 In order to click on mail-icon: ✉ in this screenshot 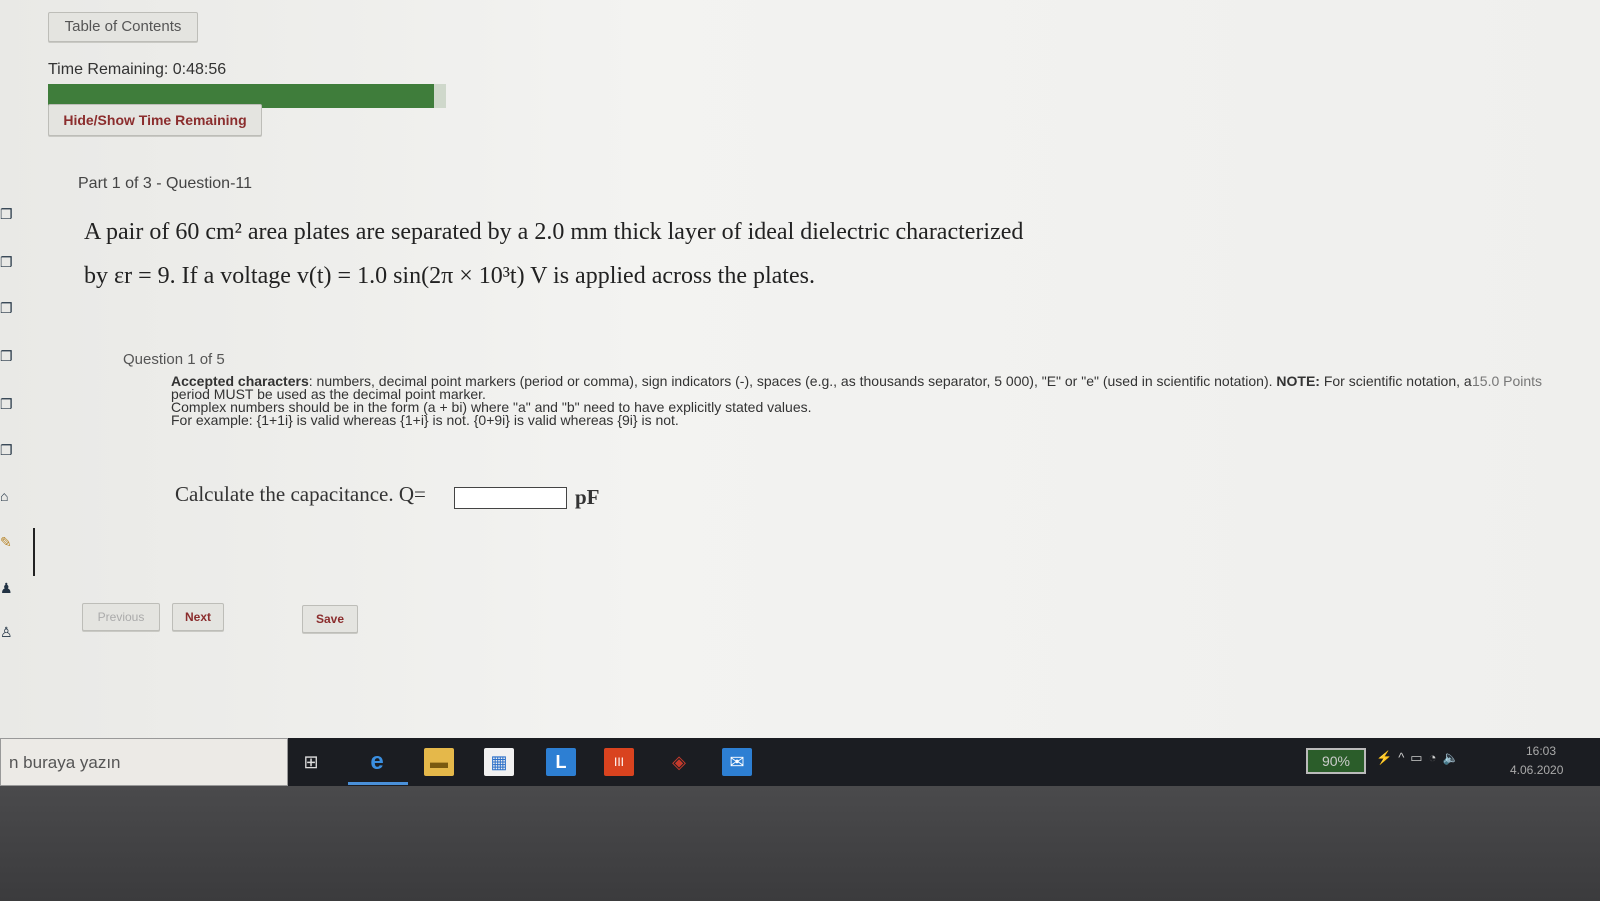, I will do `click(737, 762)`.